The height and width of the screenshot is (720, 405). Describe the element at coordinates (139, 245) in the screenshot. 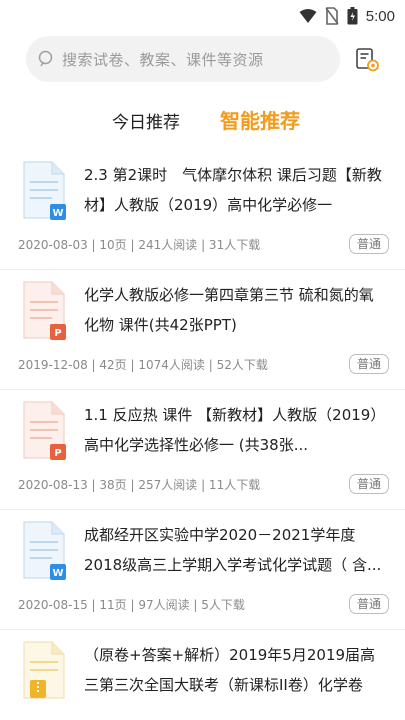

I see `item-meta: 2020-08-03 | 10页 | 241人阅读 | 31人下载` at that location.